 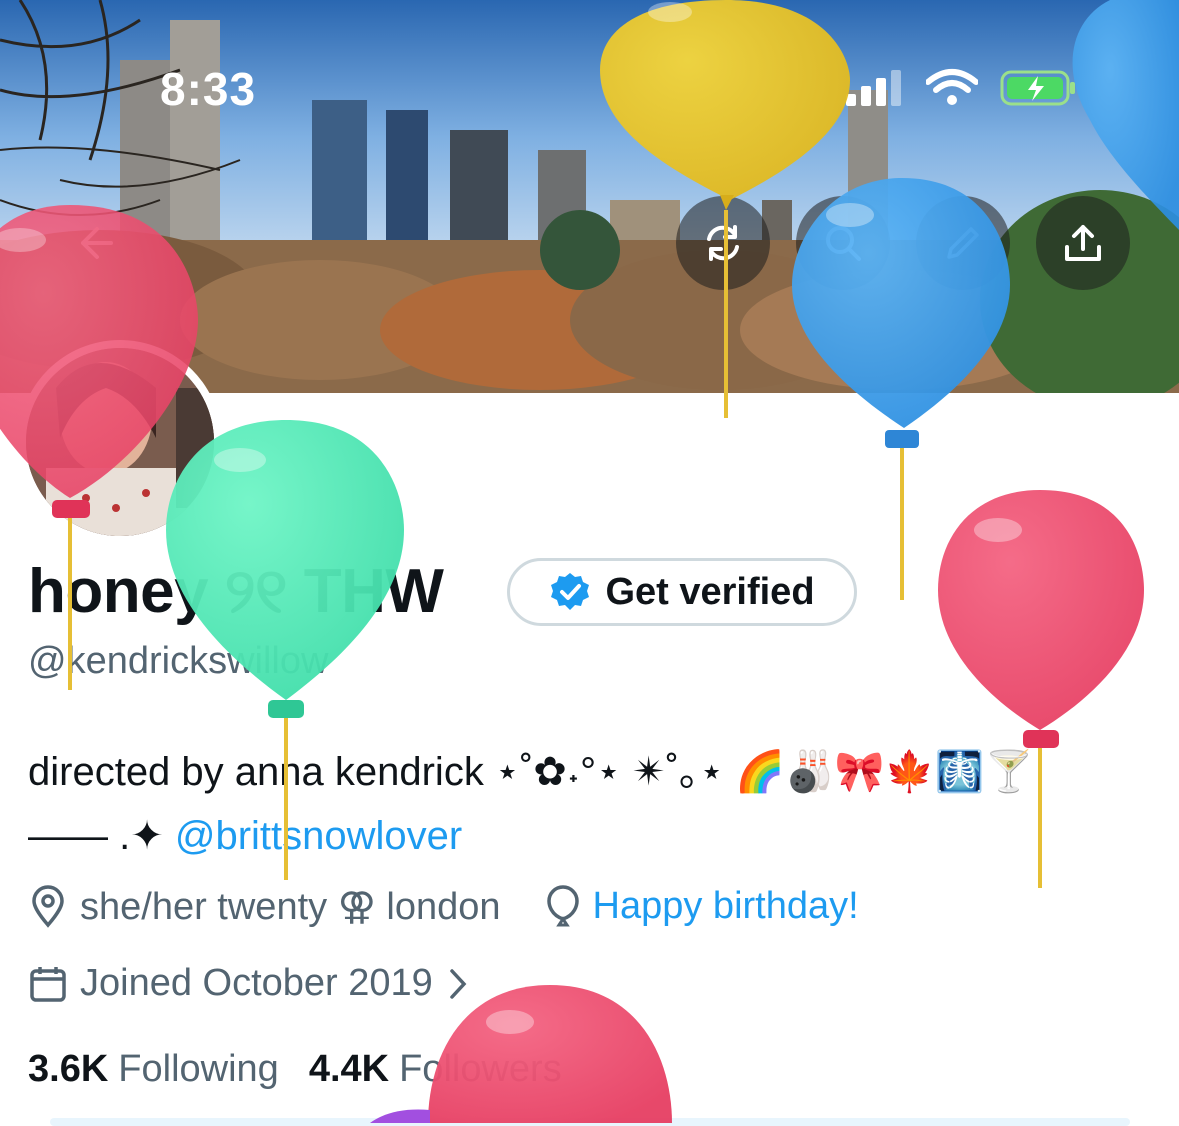 What do you see at coordinates (873, 88) in the screenshot?
I see `cellular-signal-icon` at bounding box center [873, 88].